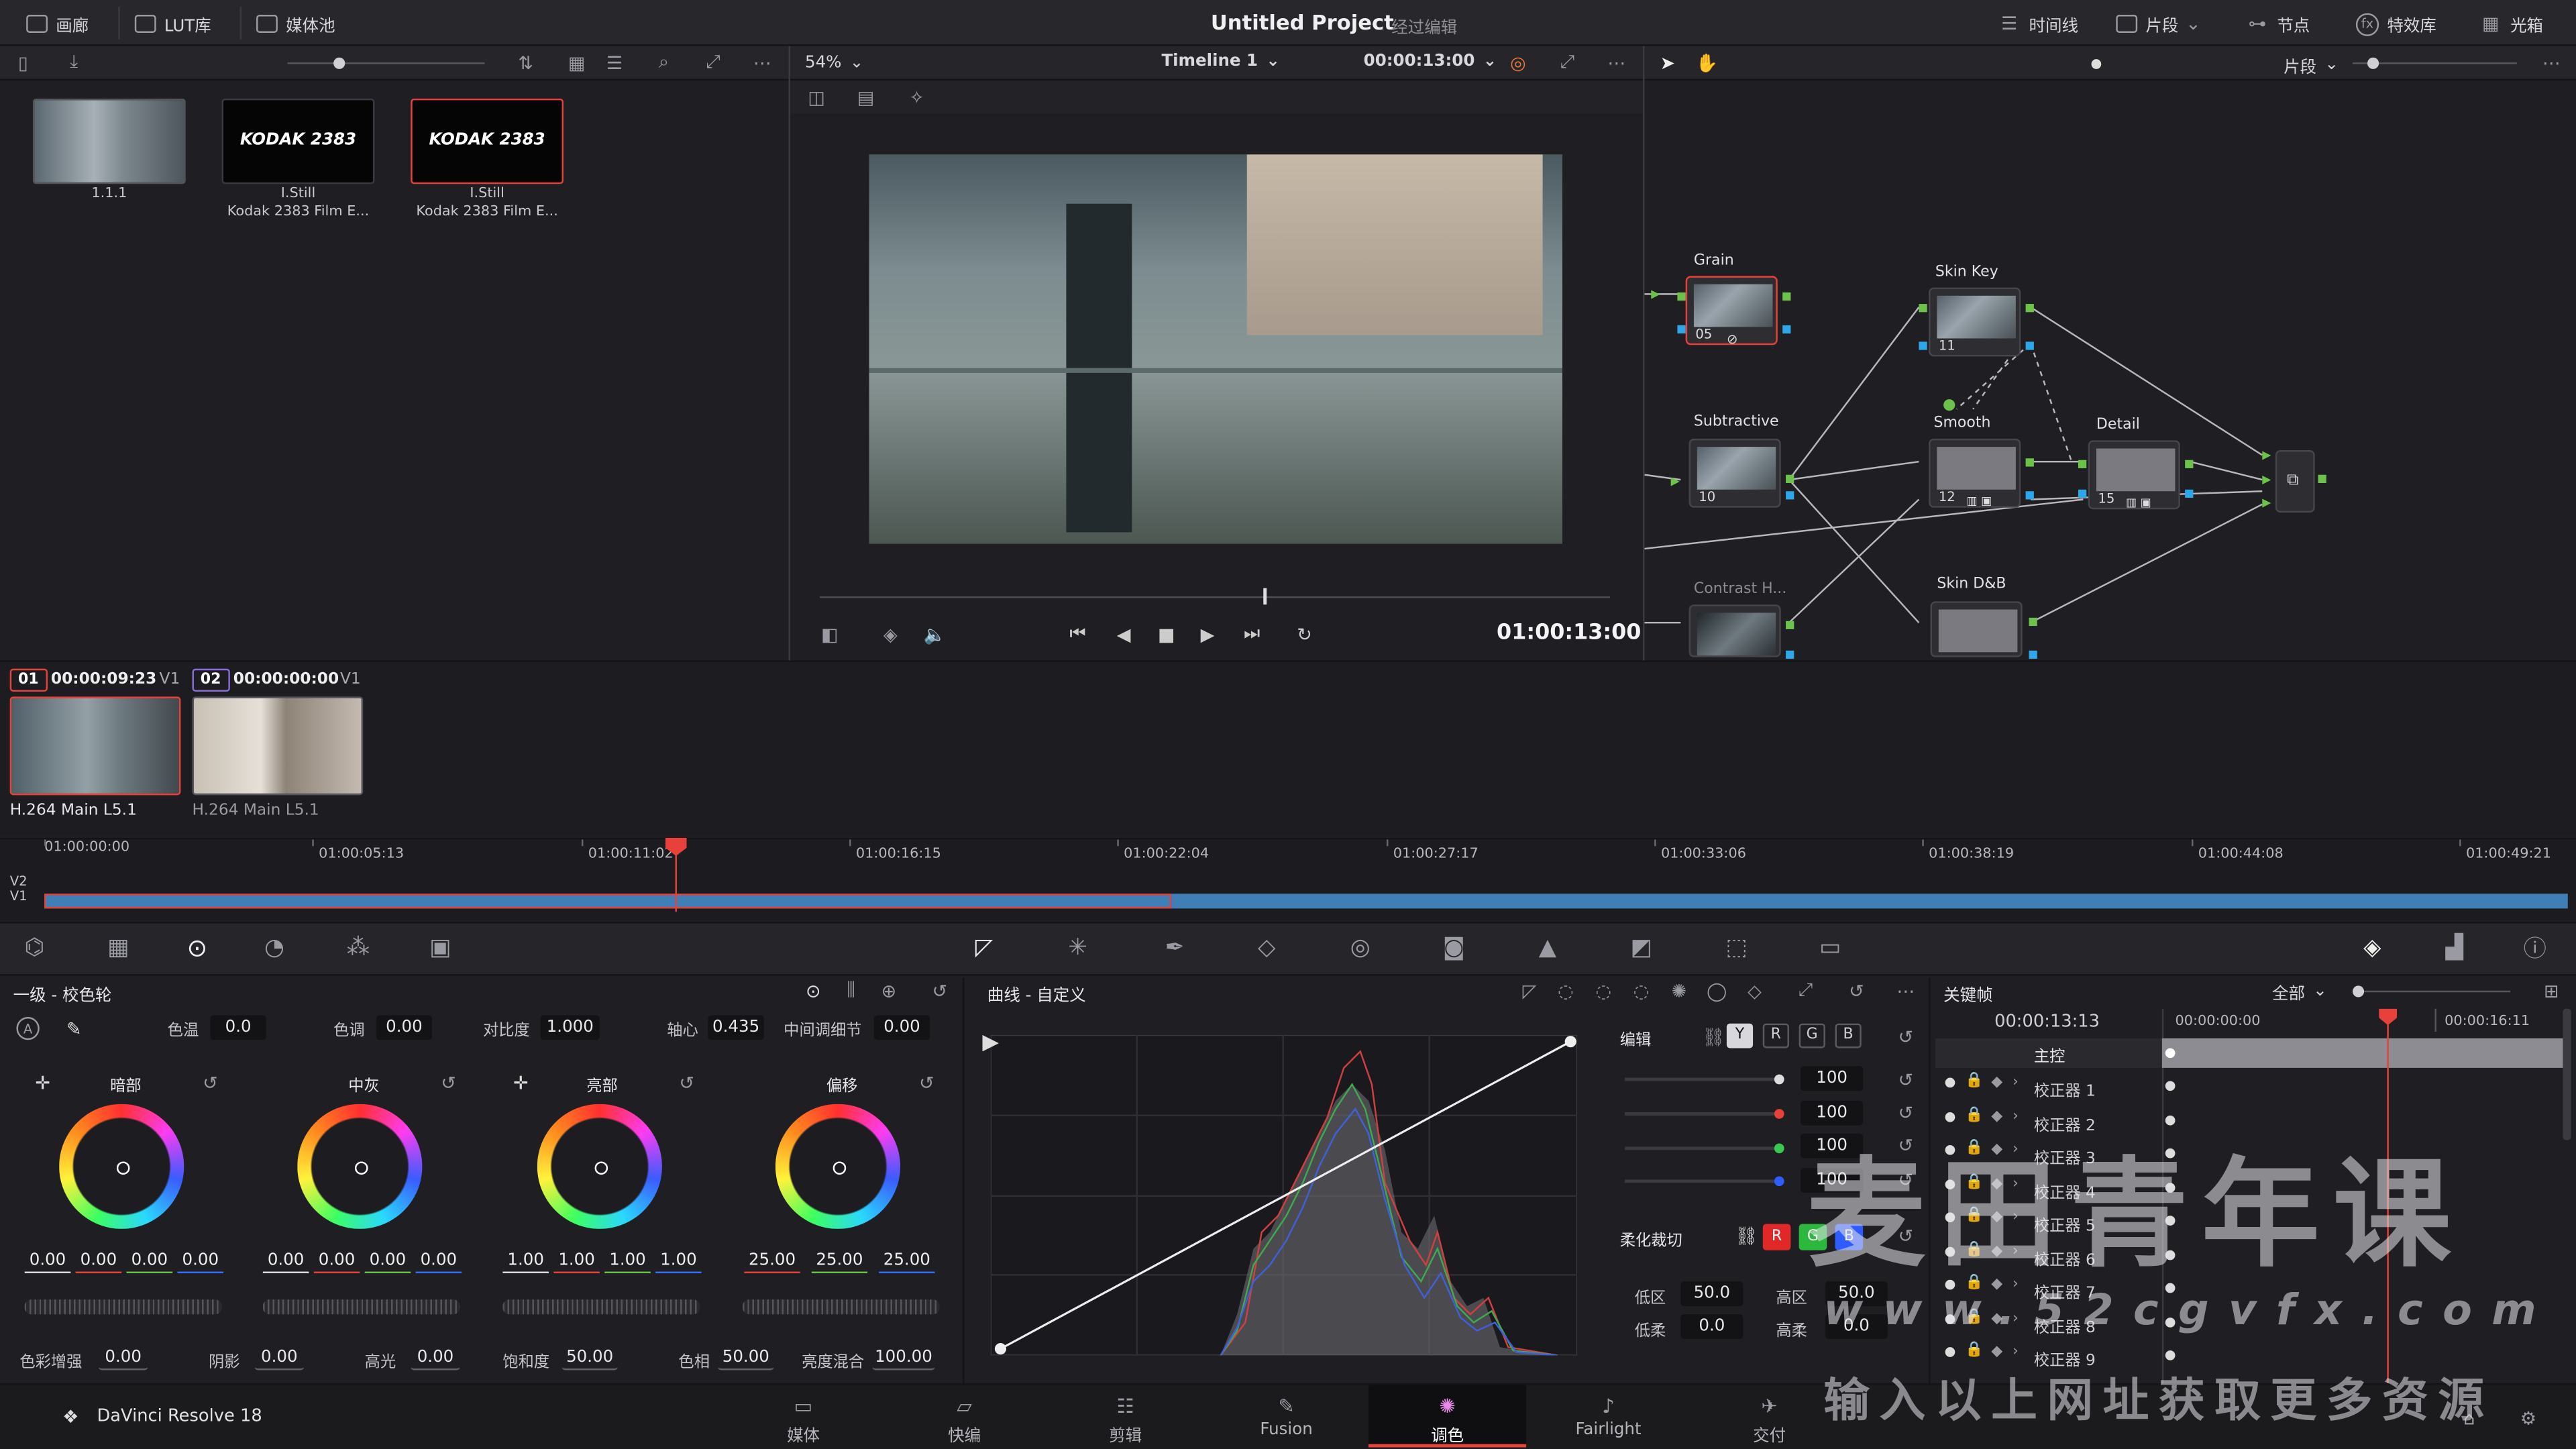 This screenshot has width=2576, height=1449. I want to click on lum-vs-sat-icon: ✺, so click(1679, 990).